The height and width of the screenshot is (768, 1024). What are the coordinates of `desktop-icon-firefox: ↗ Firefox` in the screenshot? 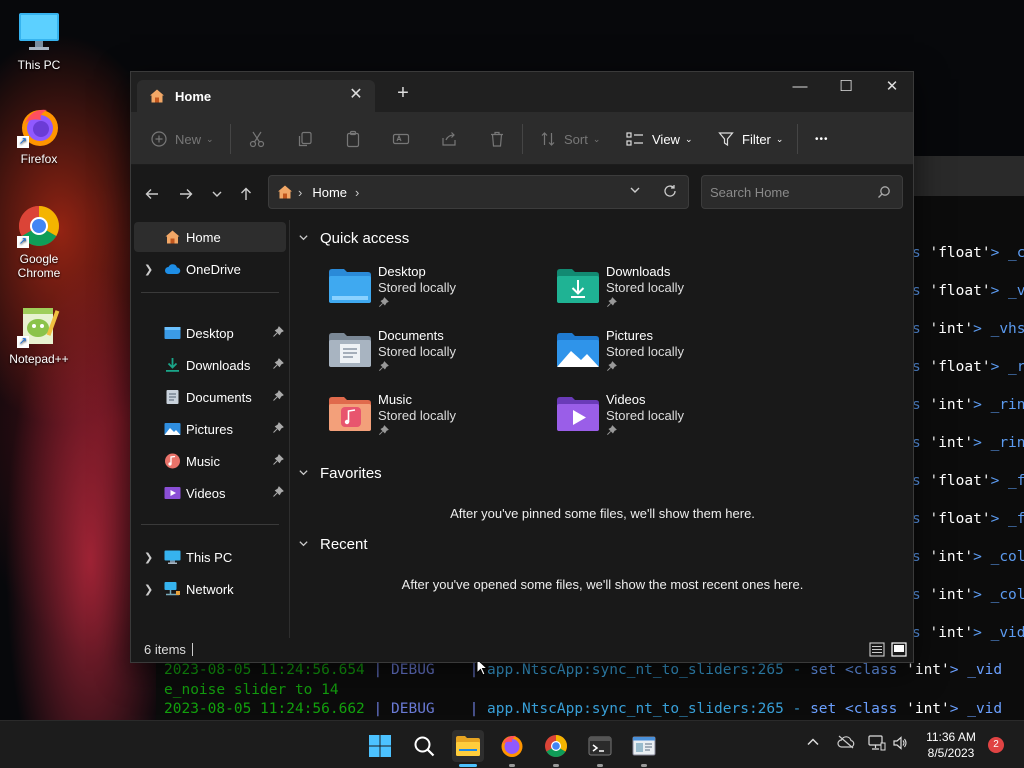 It's located at (39, 135).